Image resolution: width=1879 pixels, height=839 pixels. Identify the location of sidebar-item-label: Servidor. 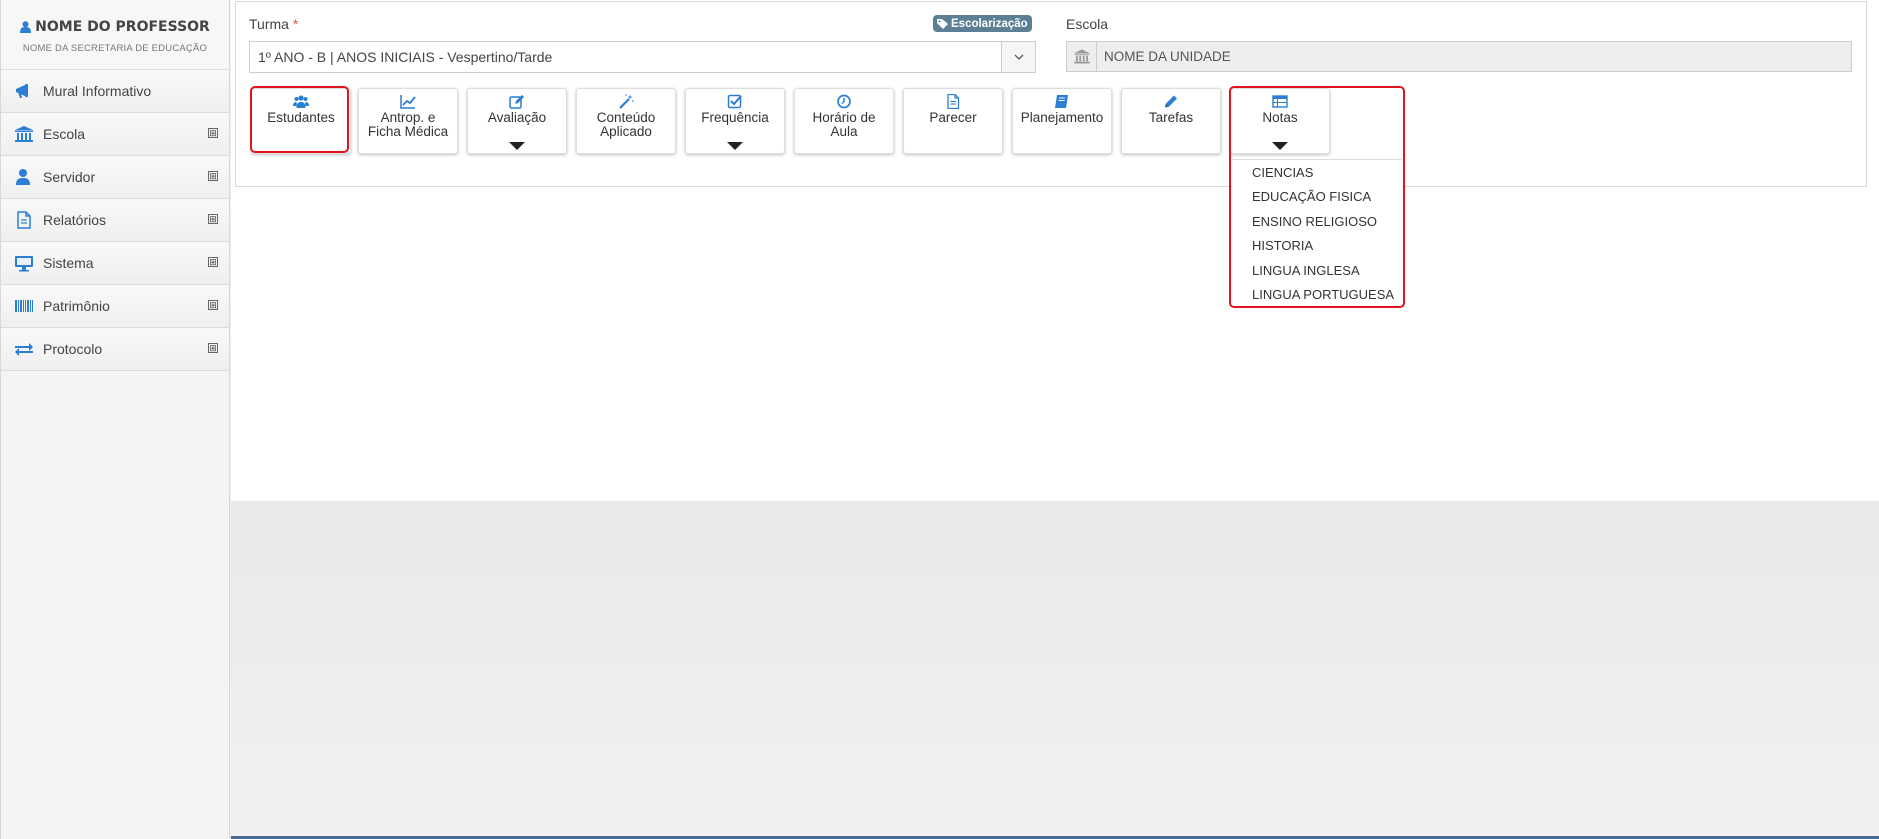
(69, 177).